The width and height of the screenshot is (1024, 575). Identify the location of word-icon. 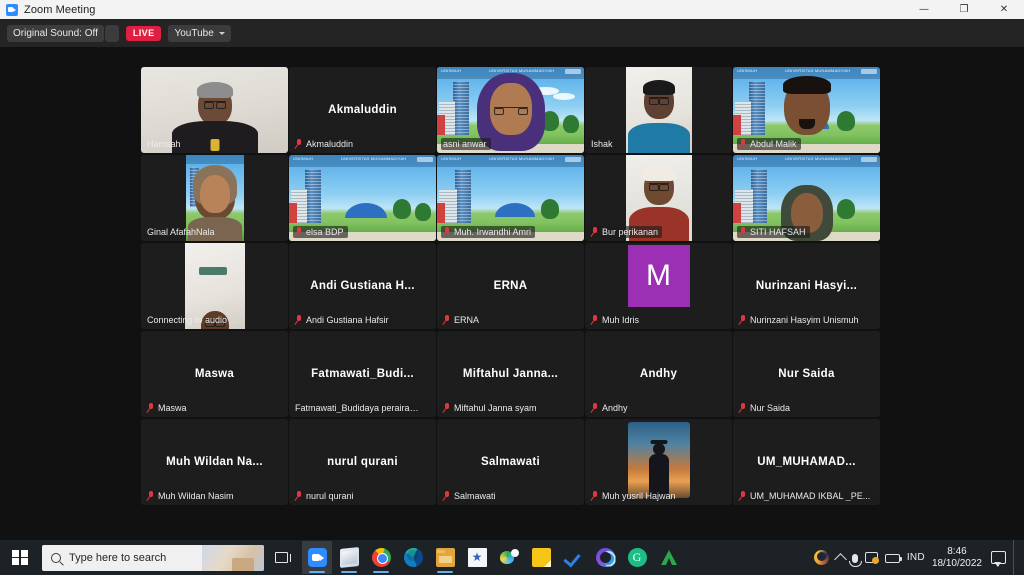
(349, 557).